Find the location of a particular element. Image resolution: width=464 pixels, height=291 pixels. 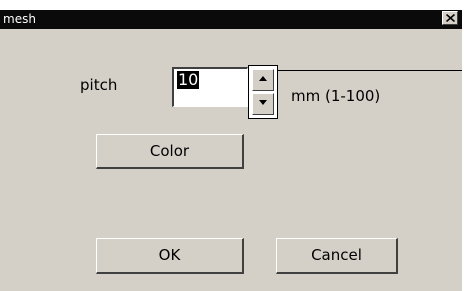

spin-up-button is located at coordinates (263, 80).